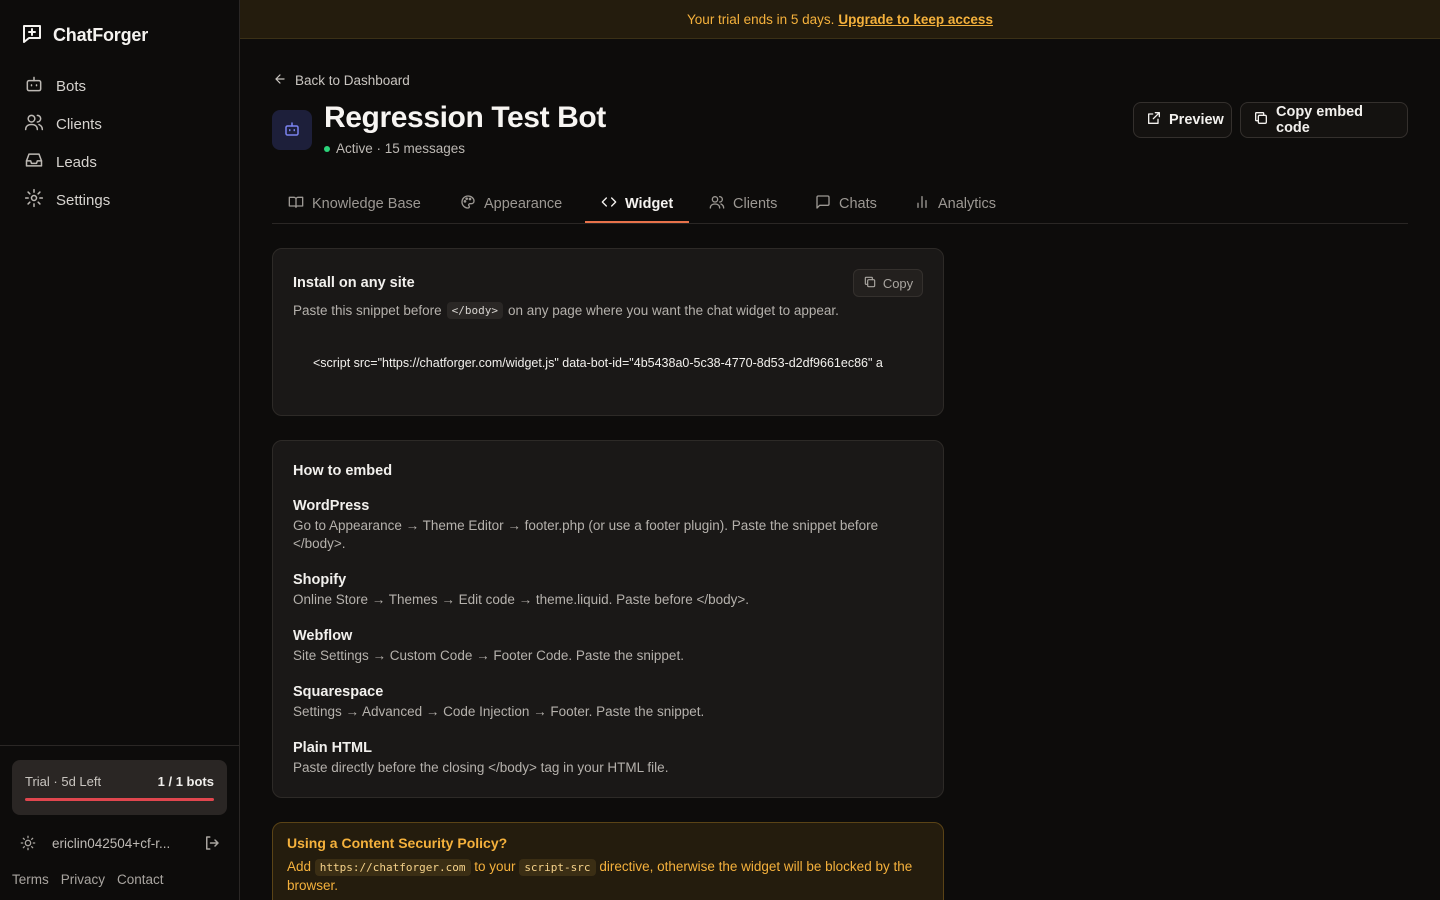 This screenshot has width=1440, height=900. I want to click on embed-item-name: Webflow, so click(323, 636).